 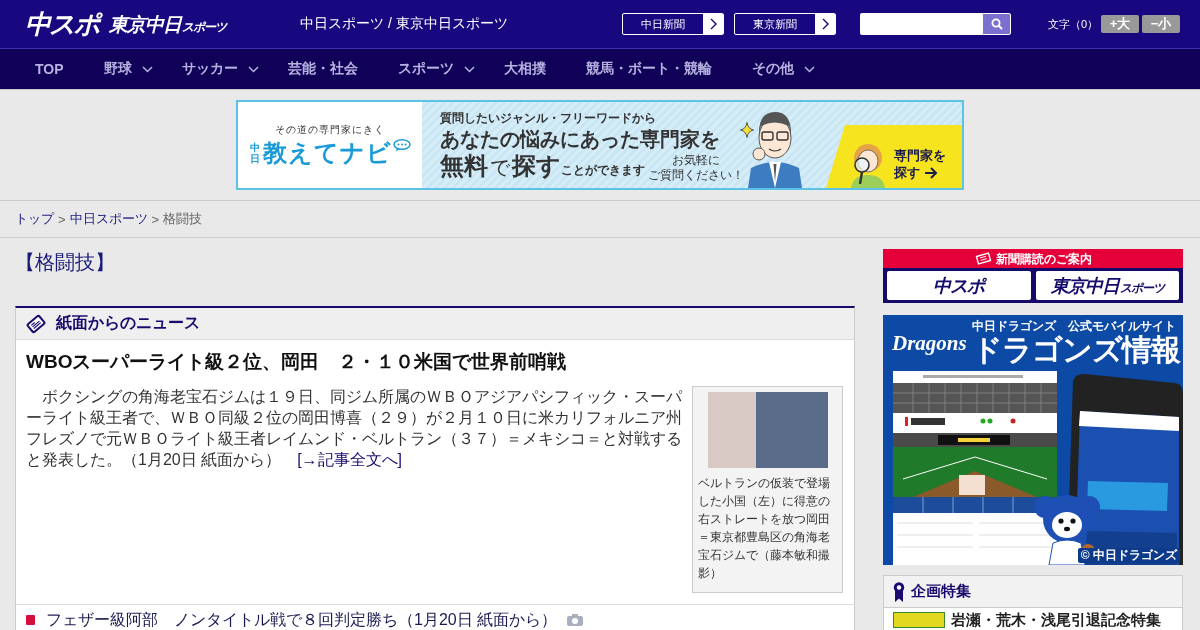 I want to click on ad-title: ドラゴンズ情報, so click(x=1075, y=350).